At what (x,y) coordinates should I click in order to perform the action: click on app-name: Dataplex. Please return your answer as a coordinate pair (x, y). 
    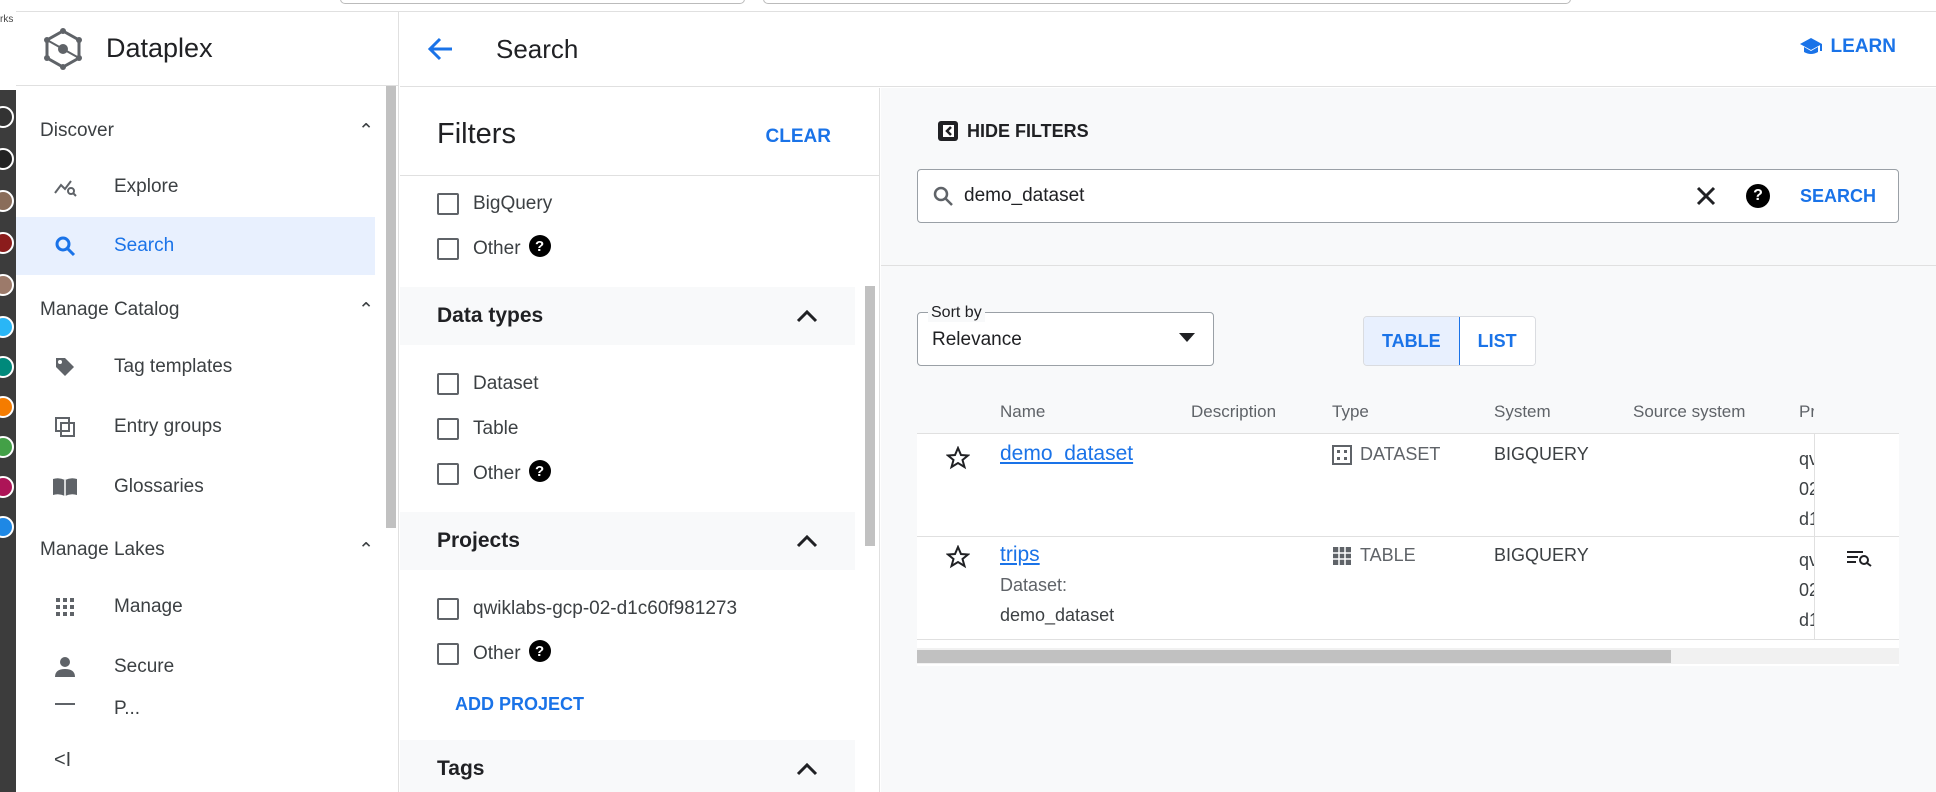
    Looking at the image, I should click on (159, 48).